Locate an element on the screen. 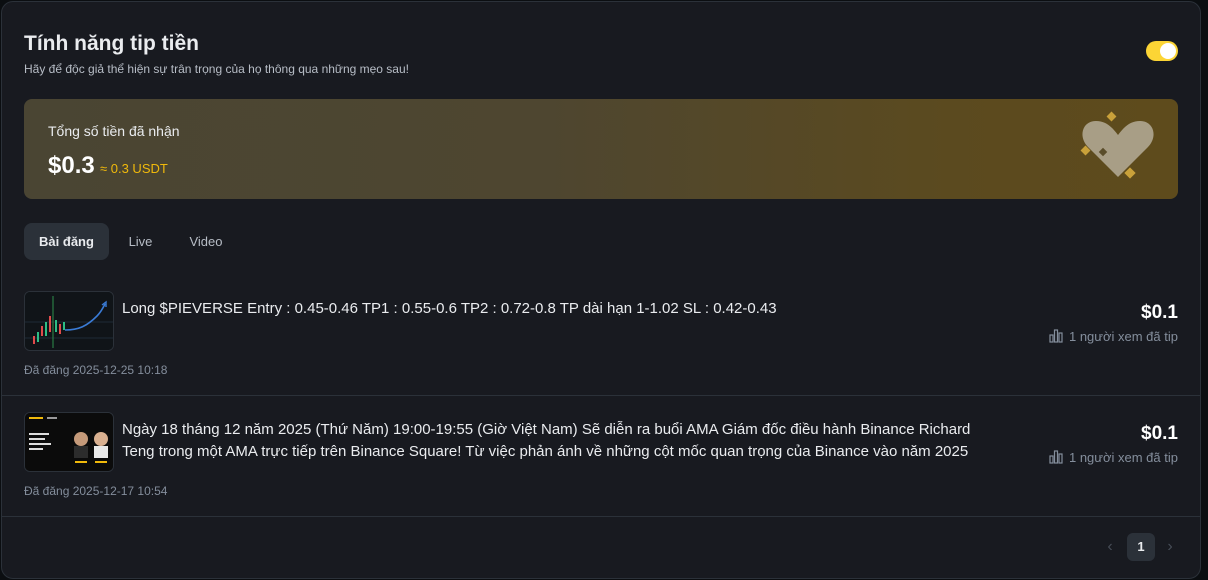 This screenshot has width=1208, height=580. tab-video: Video is located at coordinates (206, 241).